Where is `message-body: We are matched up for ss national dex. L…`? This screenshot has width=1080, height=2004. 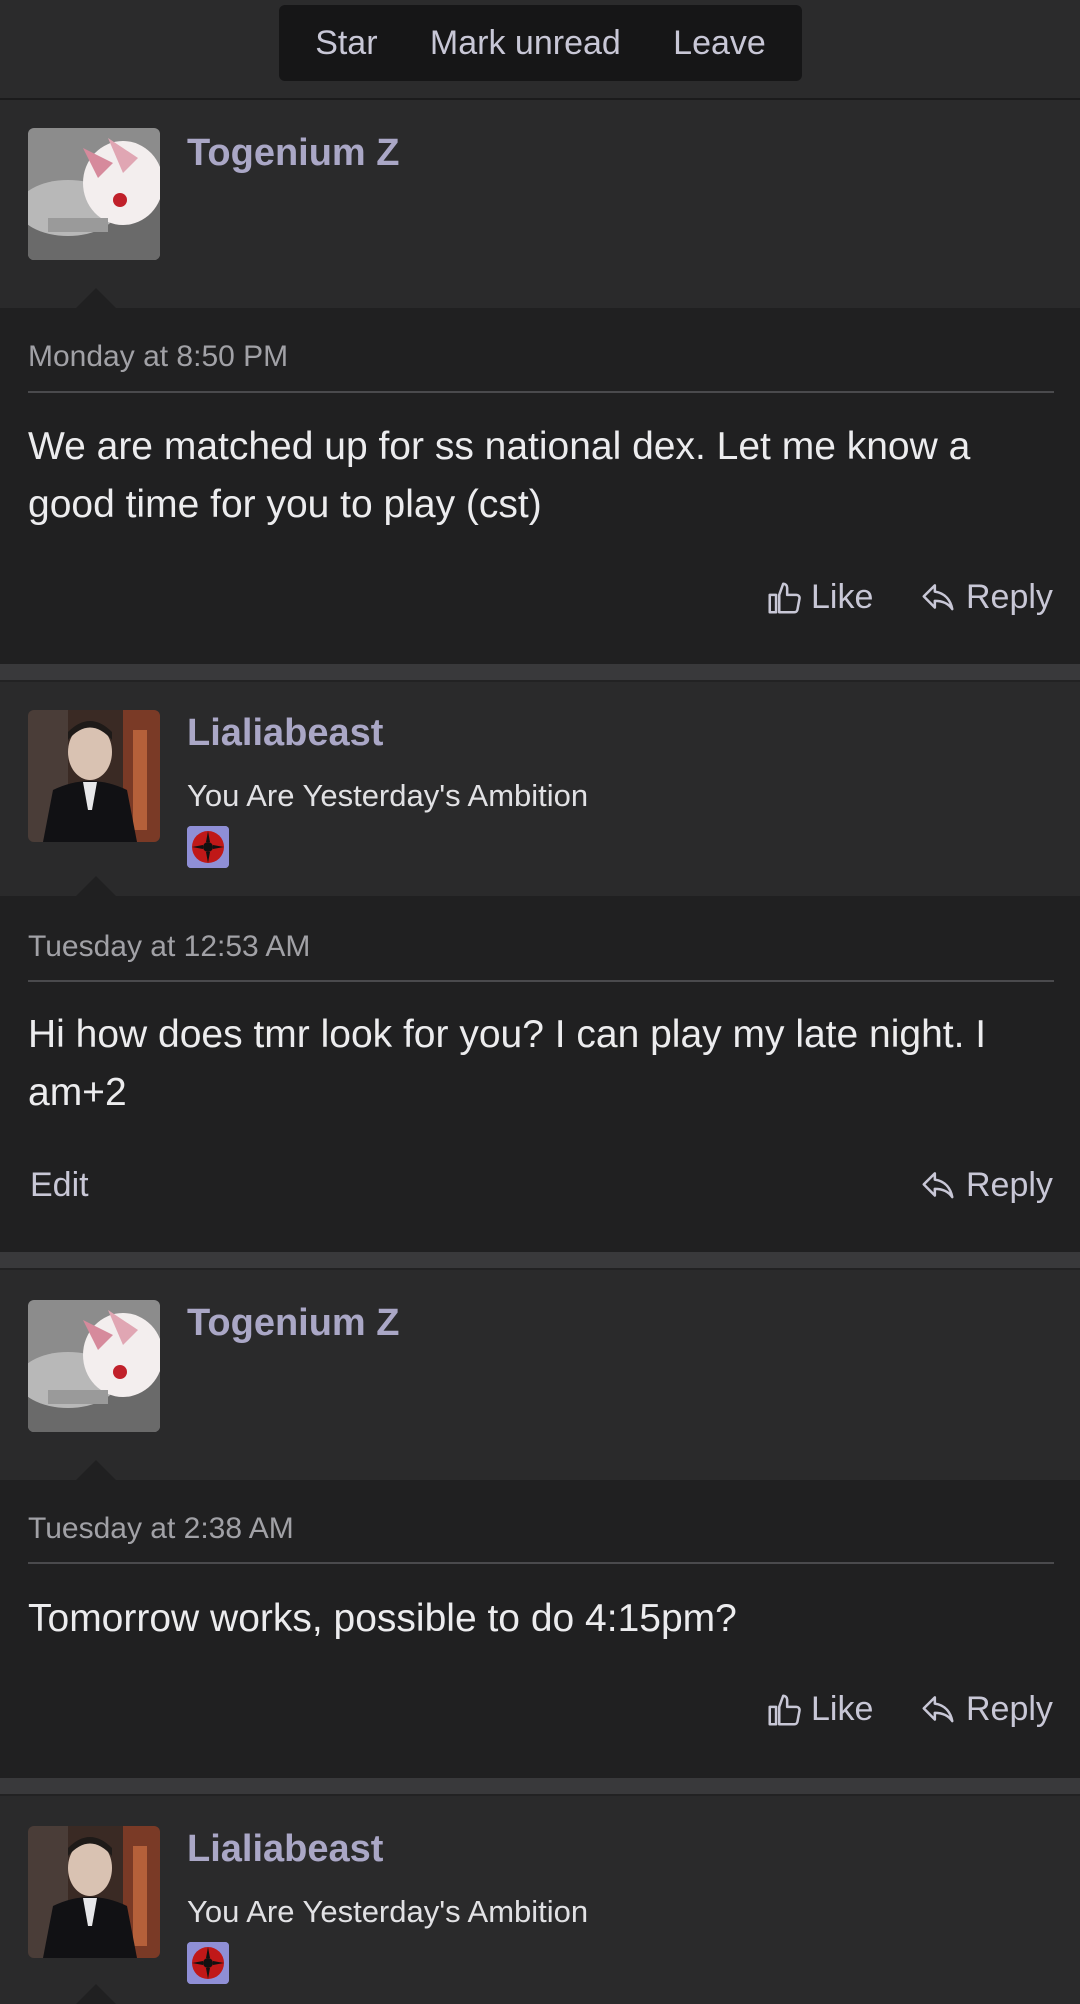
message-body: We are matched up for ss national dex. L… is located at coordinates (499, 475).